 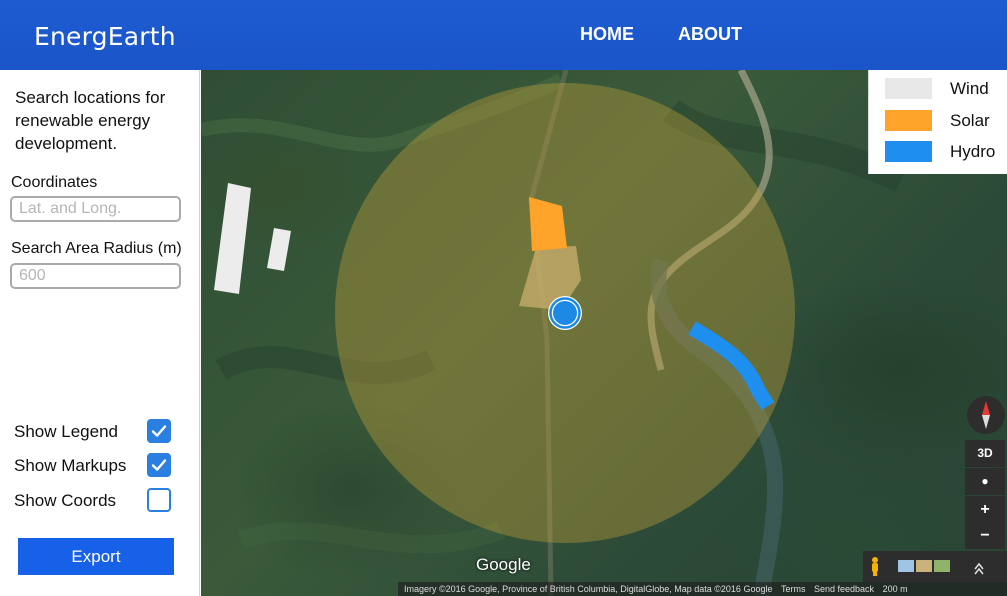 I want to click on top-navbar: EnergEarth HOME ABOUT, so click(x=503, y=35).